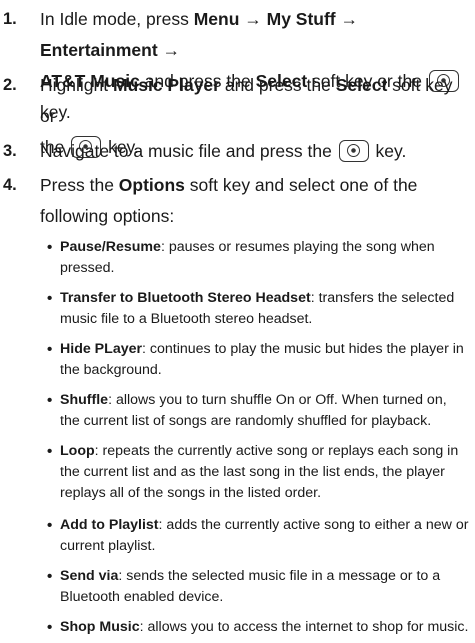  I want to click on step-number: 2., so click(10, 85).